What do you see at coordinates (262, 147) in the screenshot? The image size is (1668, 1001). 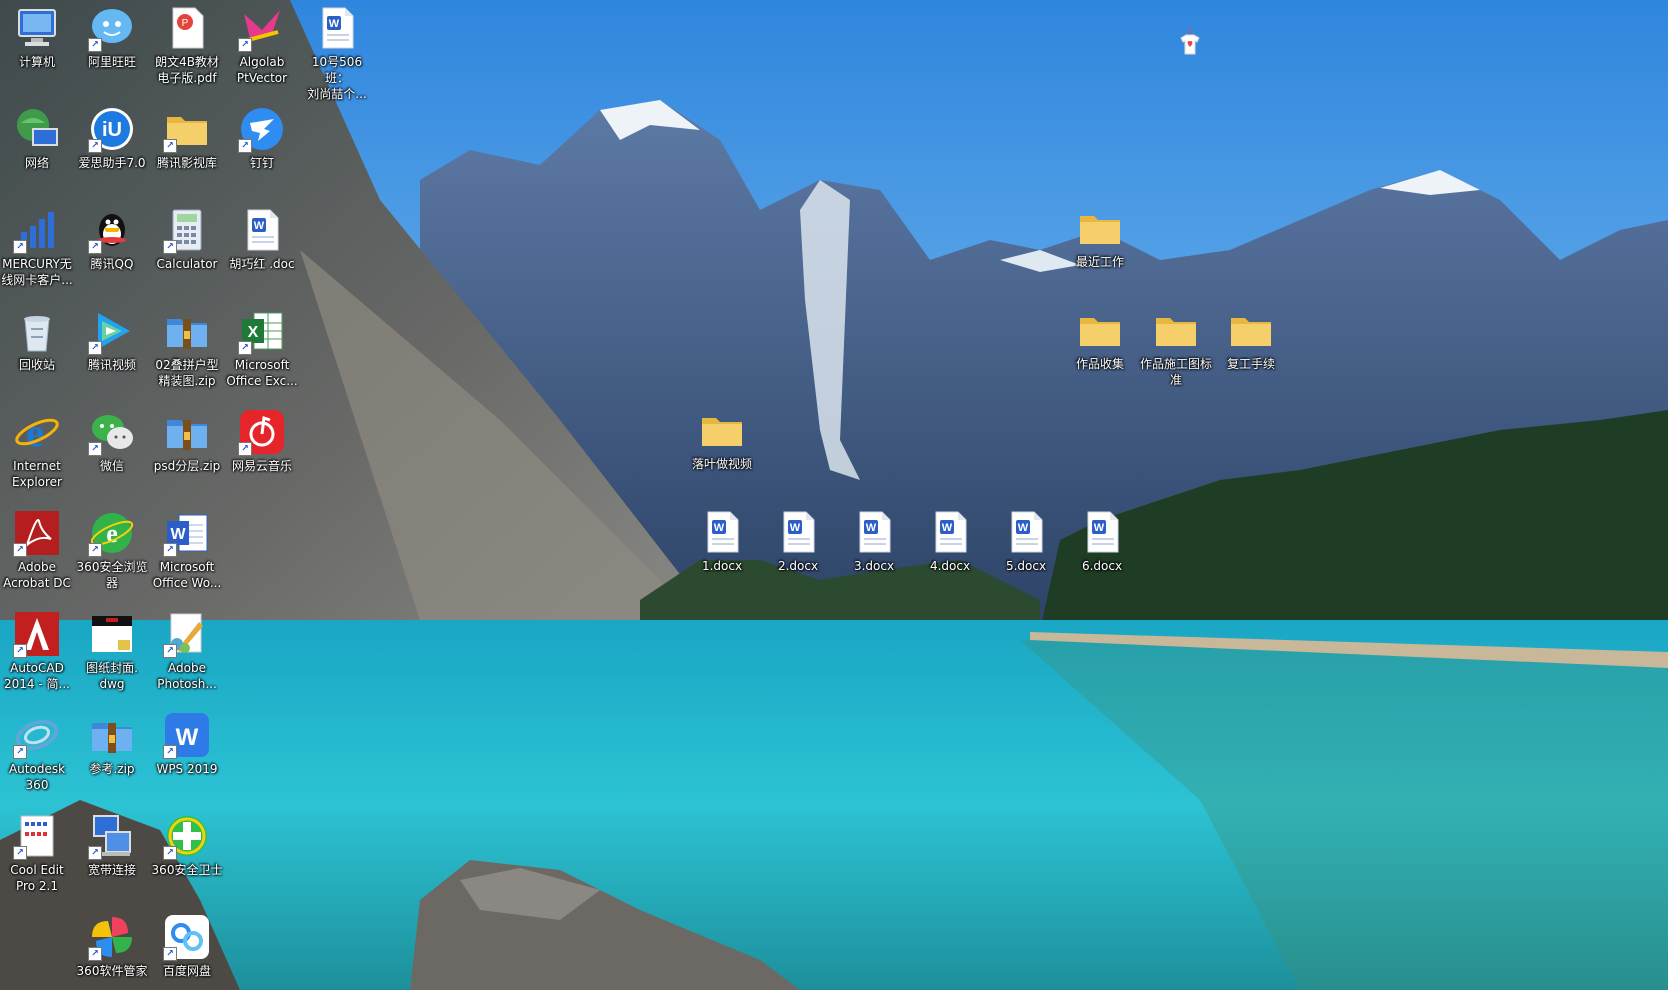 I see `desktop-icon: ↗ 钉钉` at bounding box center [262, 147].